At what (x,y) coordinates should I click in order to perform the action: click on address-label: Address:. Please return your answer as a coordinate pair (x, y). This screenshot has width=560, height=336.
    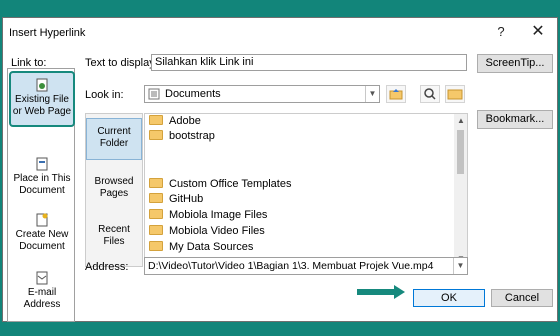
    Looking at the image, I should click on (107, 267).